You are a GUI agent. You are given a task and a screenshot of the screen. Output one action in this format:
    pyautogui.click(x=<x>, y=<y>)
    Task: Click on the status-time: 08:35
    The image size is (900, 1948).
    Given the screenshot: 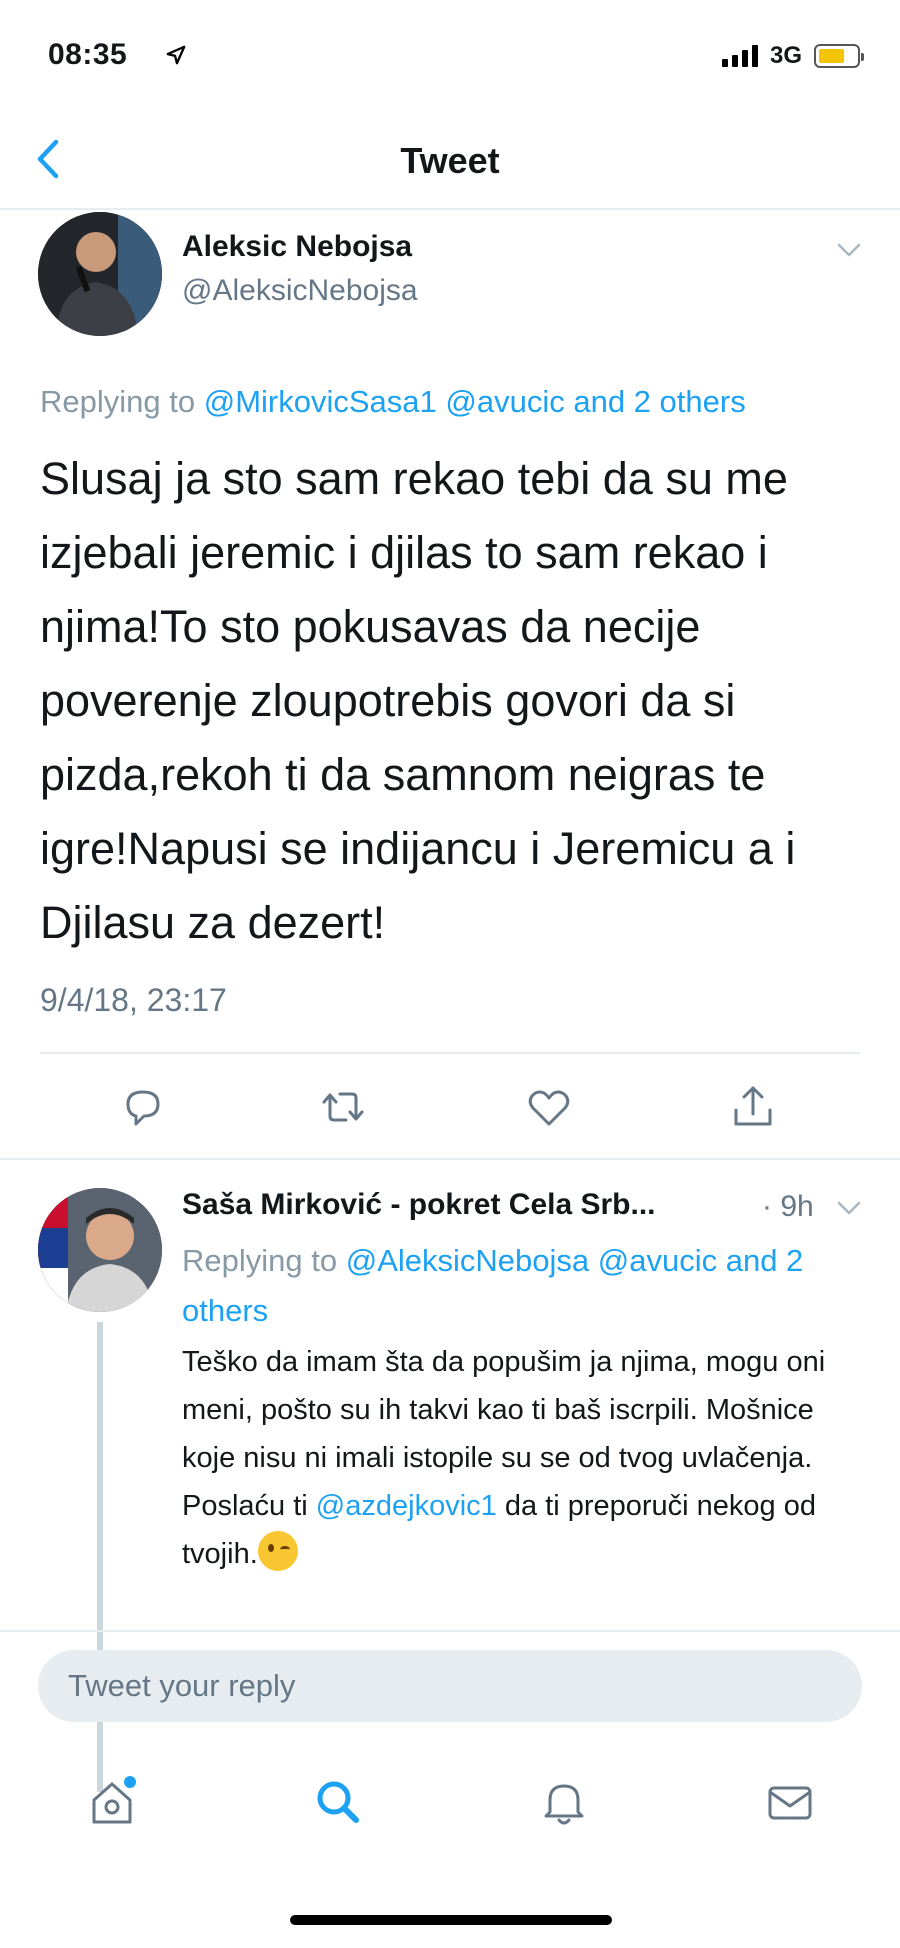 What is the action you would take?
    pyautogui.click(x=88, y=54)
    